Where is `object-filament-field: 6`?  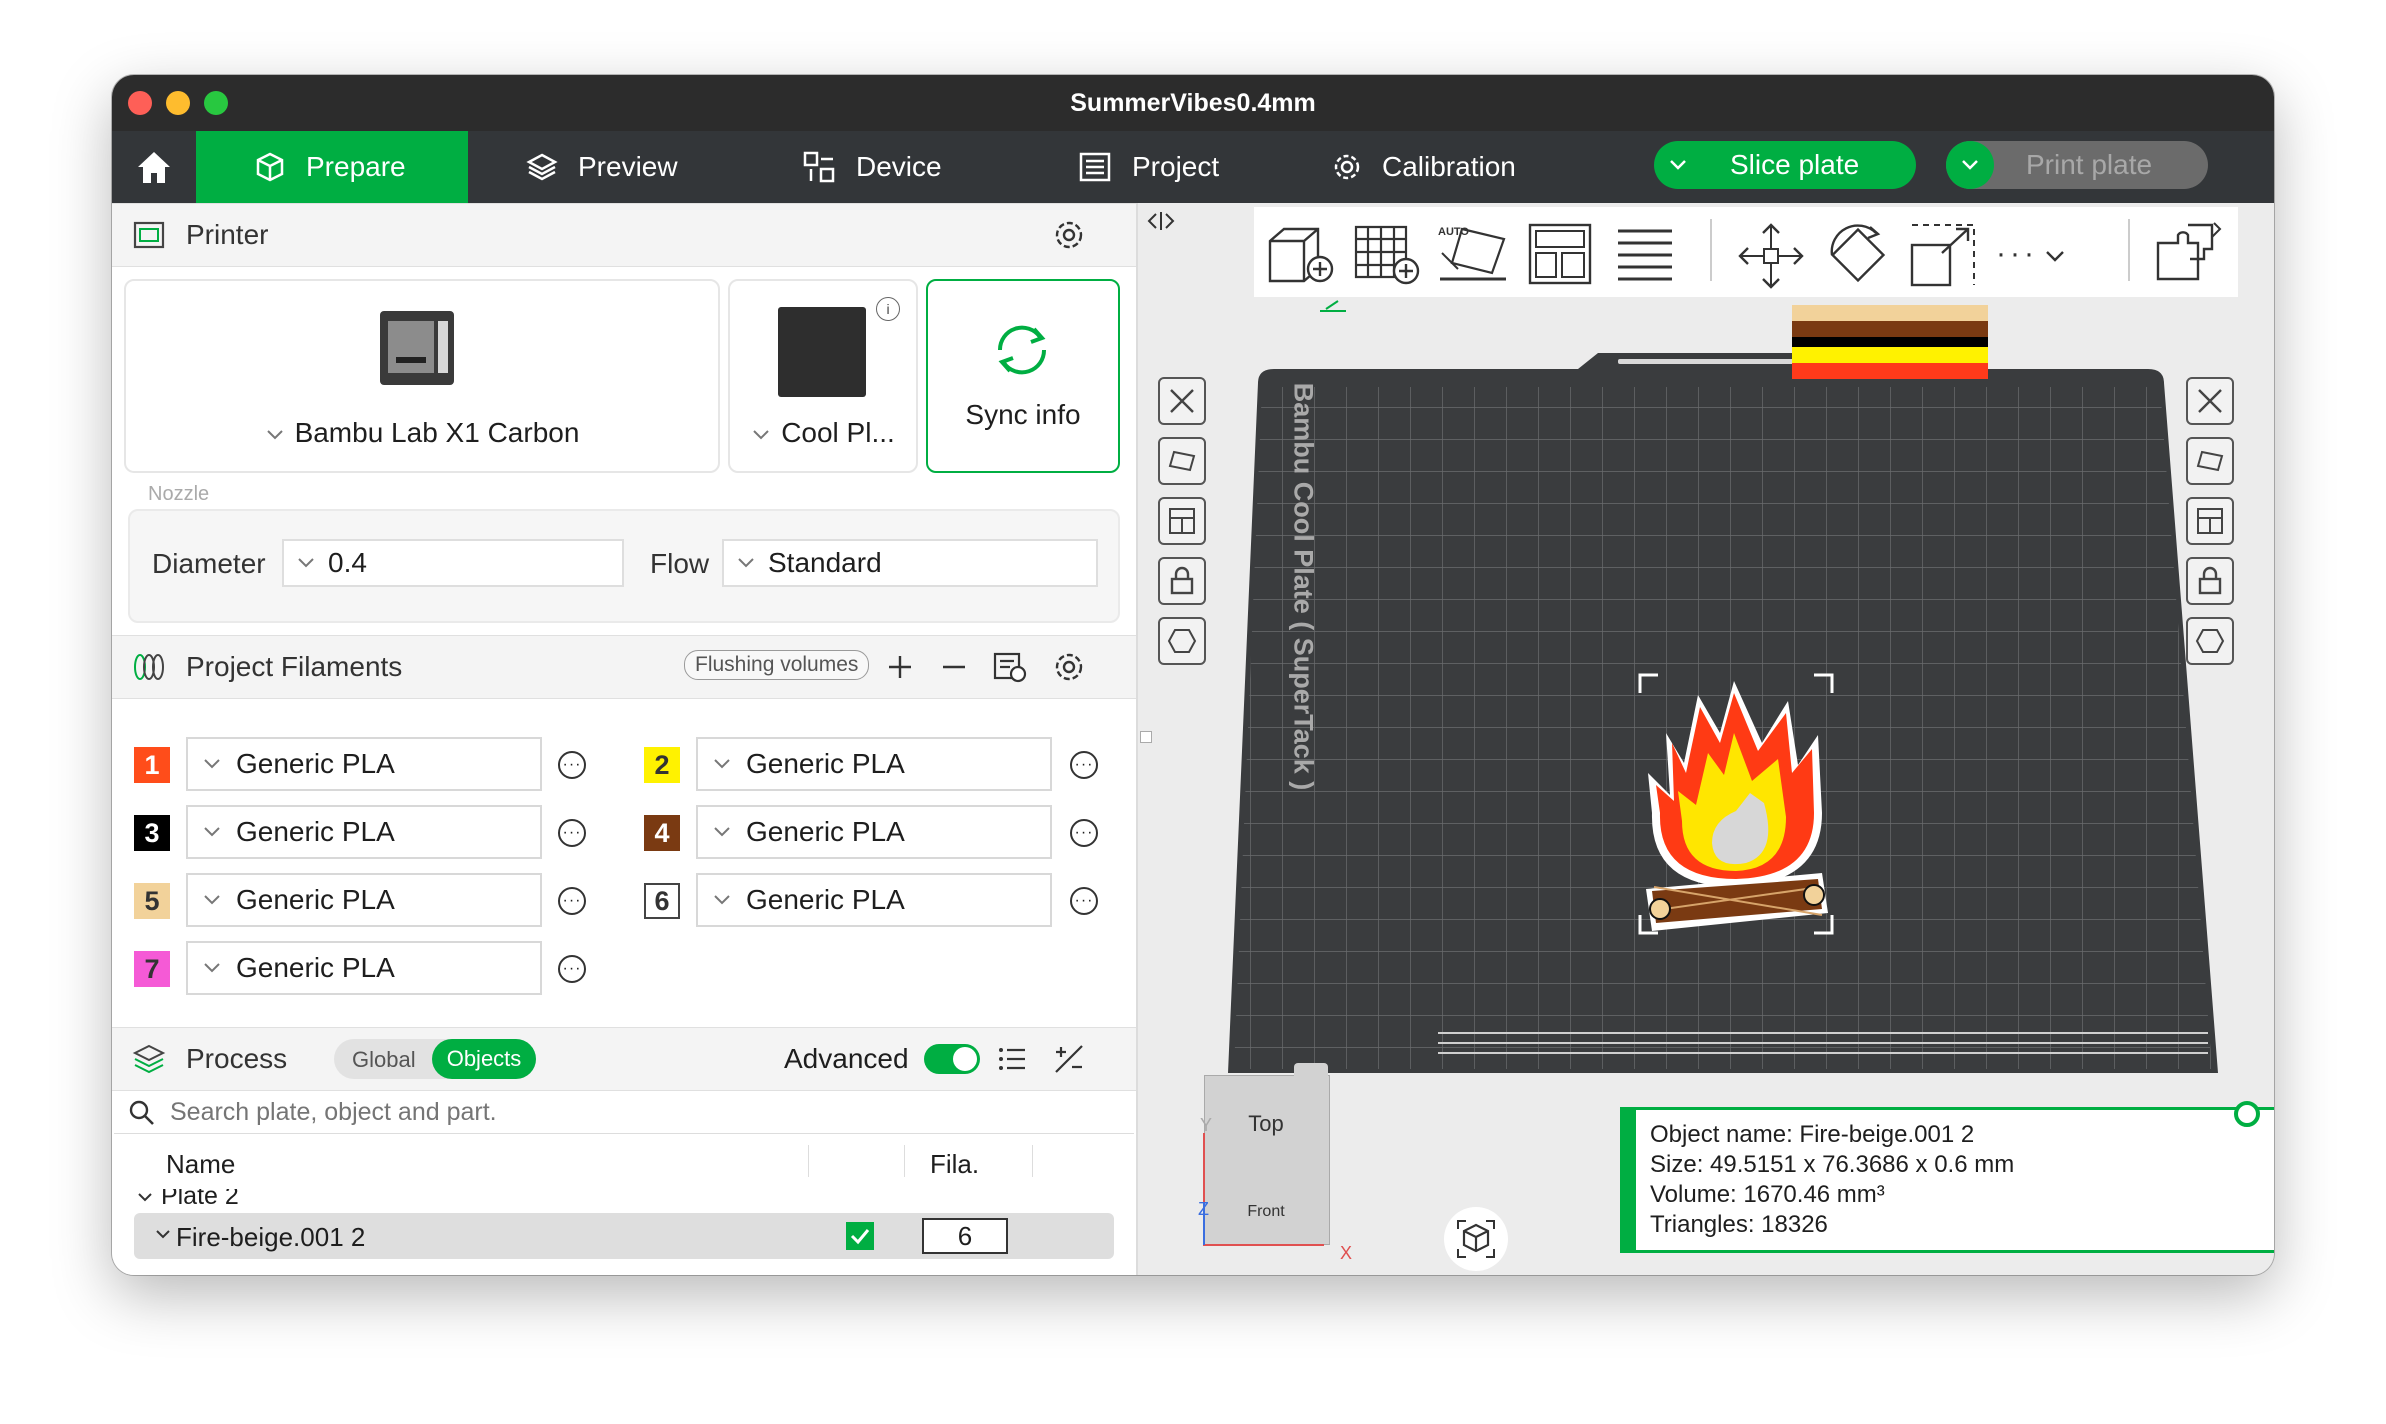 object-filament-field: 6 is located at coordinates (965, 1236).